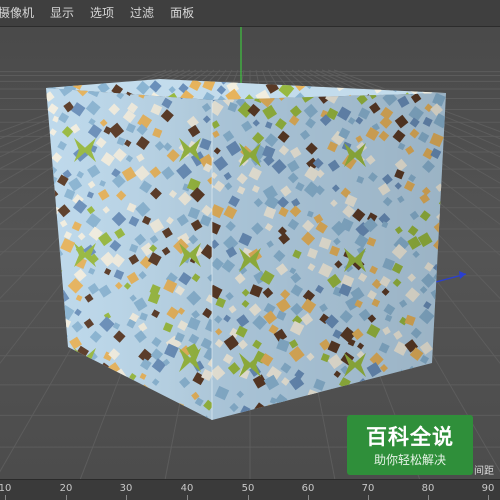  What do you see at coordinates (17, 13) in the screenshot?
I see `menu-camera: 摄像机` at bounding box center [17, 13].